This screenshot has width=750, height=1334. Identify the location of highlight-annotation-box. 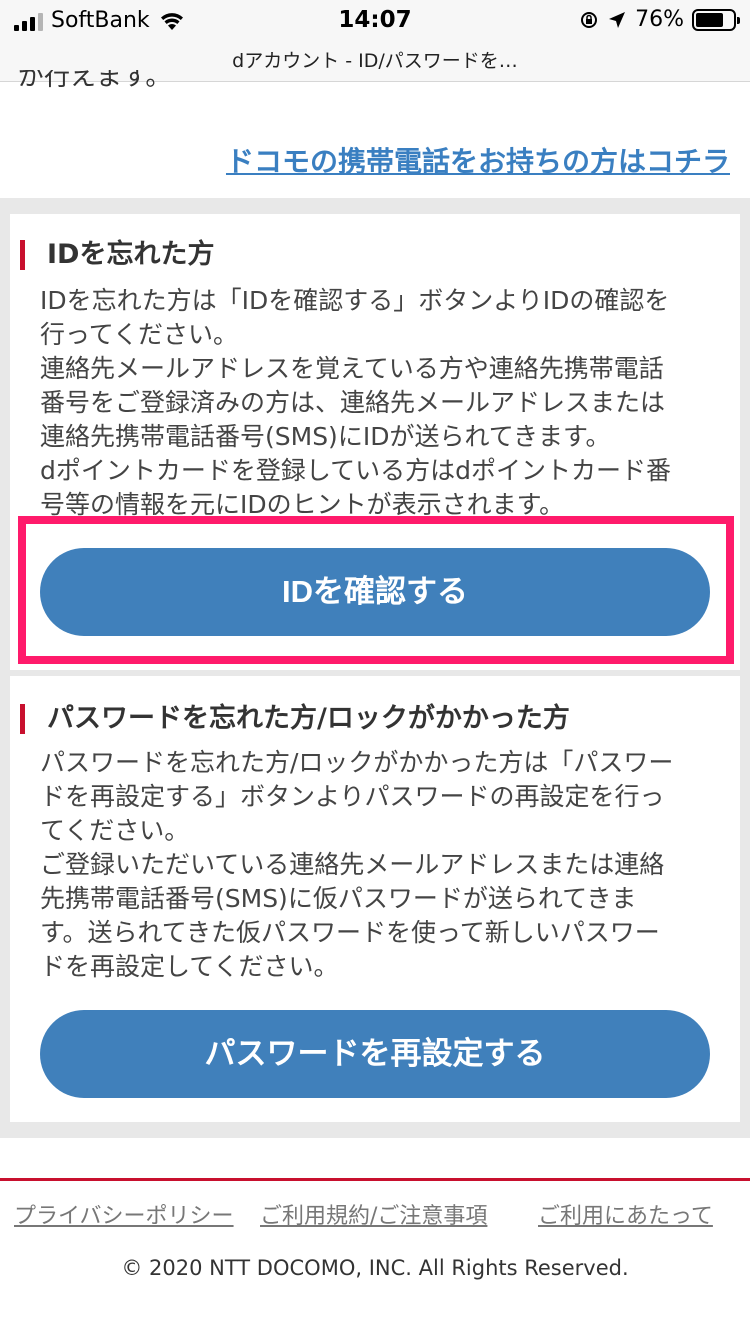
(376, 590).